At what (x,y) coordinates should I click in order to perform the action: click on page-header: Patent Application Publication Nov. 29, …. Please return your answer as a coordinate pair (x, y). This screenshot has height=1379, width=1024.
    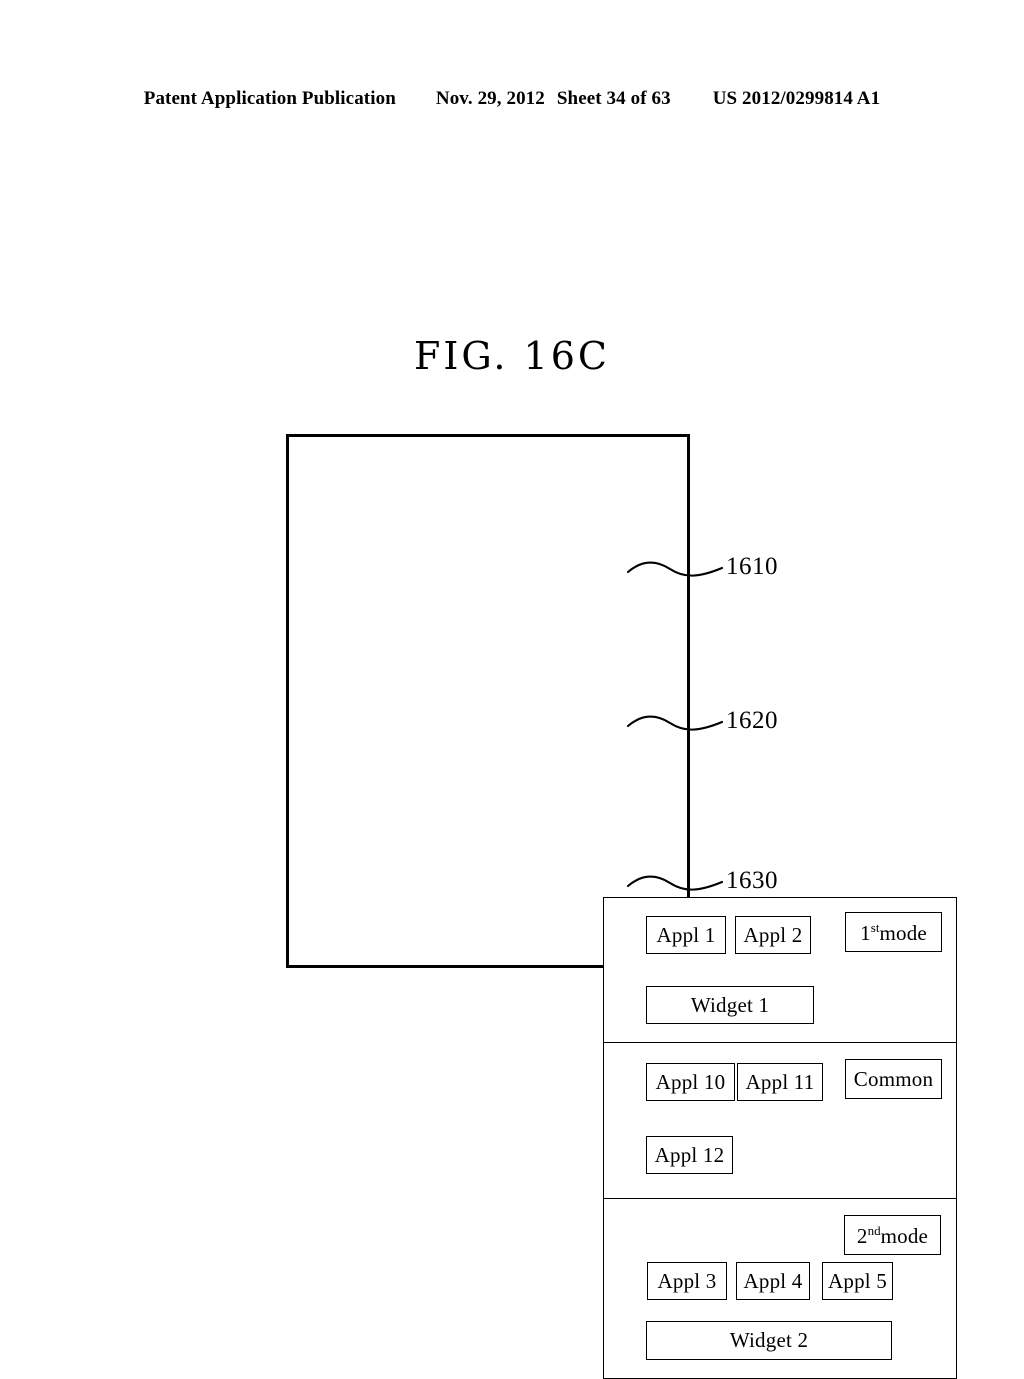
    Looking at the image, I should click on (512, 99).